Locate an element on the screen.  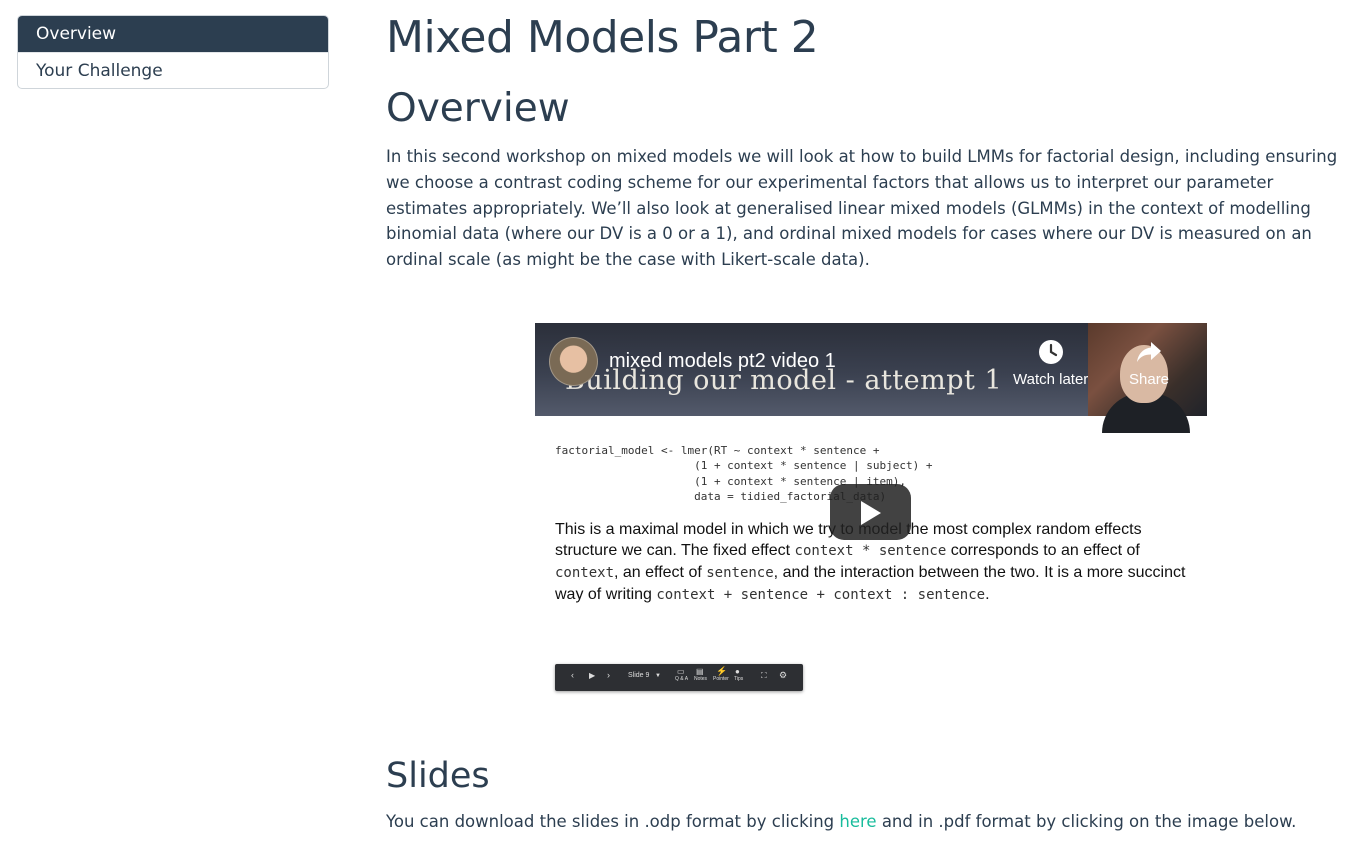
slides-heading: Slides is located at coordinates (438, 776).